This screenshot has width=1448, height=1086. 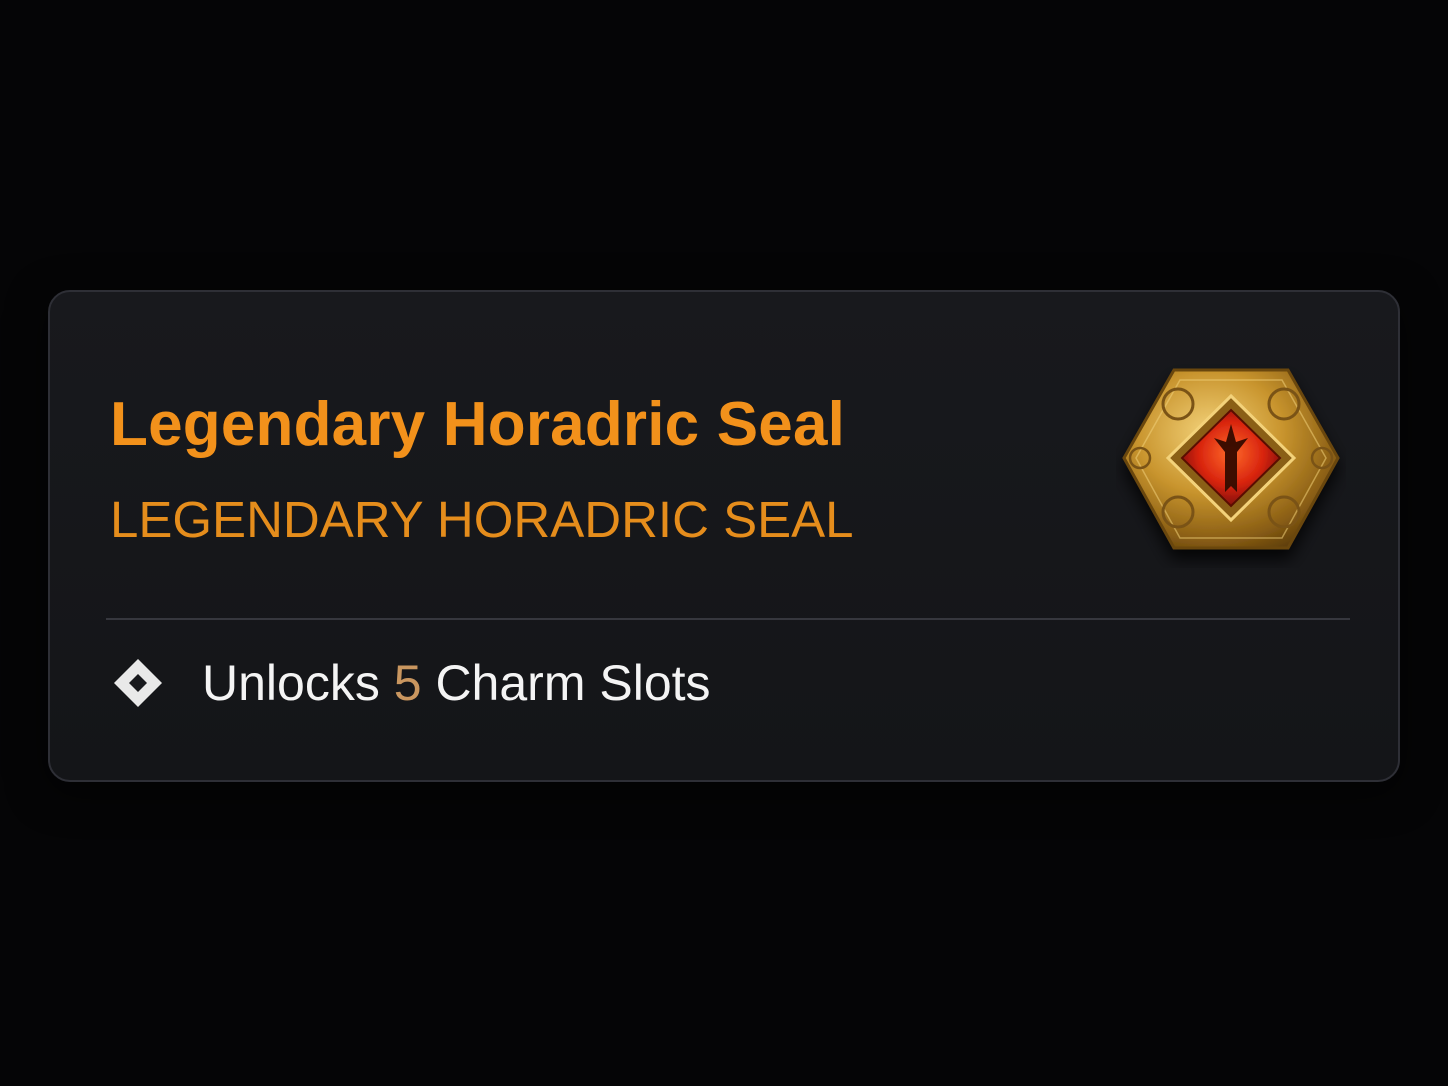 What do you see at coordinates (478, 424) in the screenshot?
I see `item-name: Legendary Horadric Seal` at bounding box center [478, 424].